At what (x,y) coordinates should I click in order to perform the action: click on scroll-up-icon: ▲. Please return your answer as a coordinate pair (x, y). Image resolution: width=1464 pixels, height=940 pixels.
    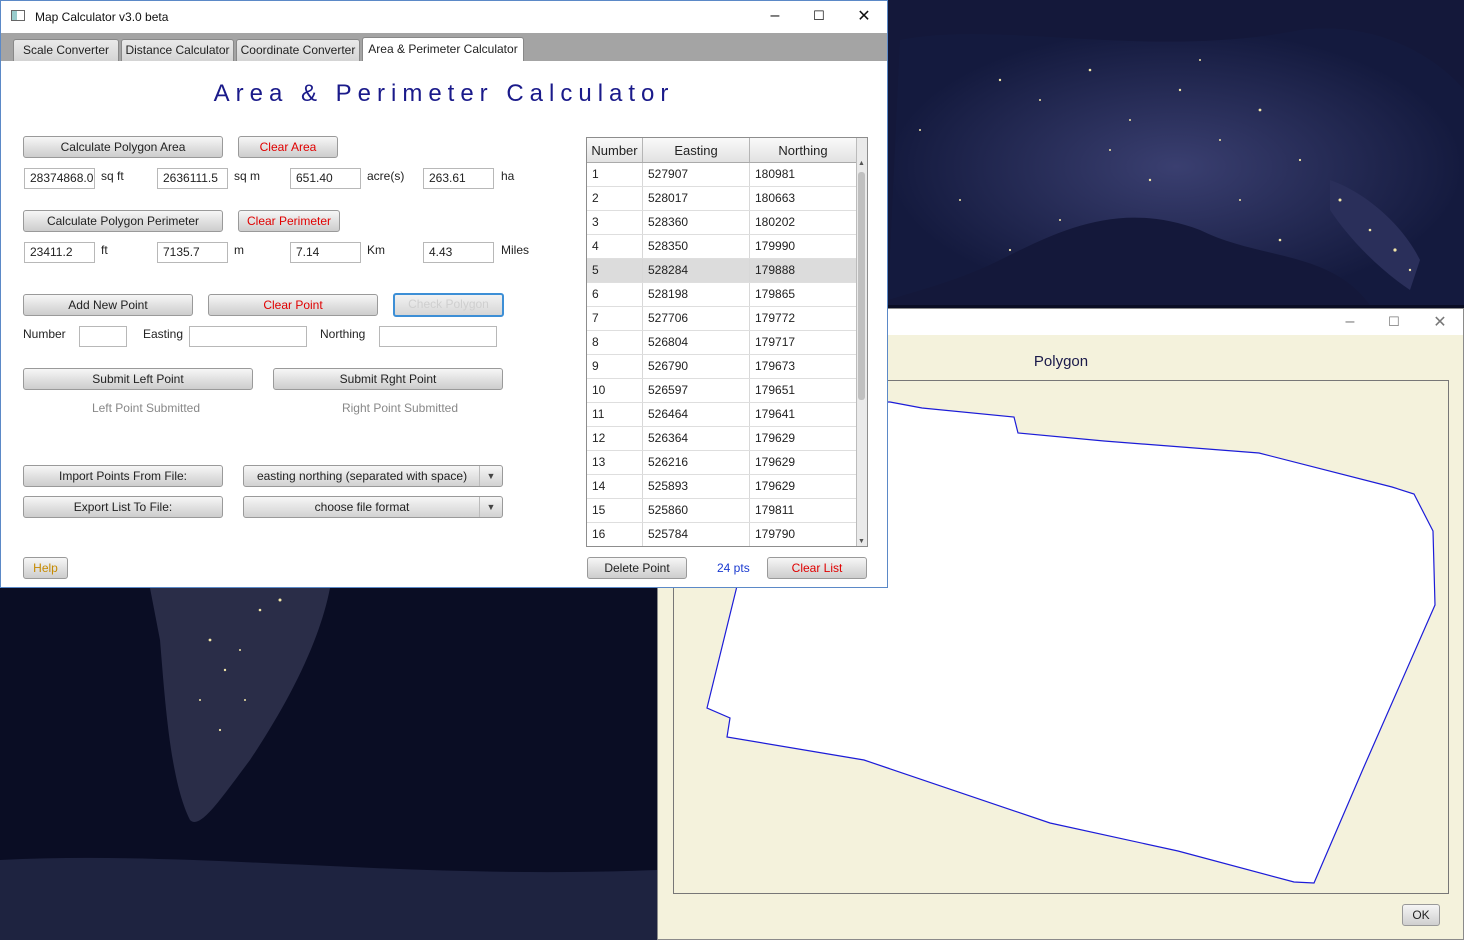
    Looking at the image, I should click on (861, 163).